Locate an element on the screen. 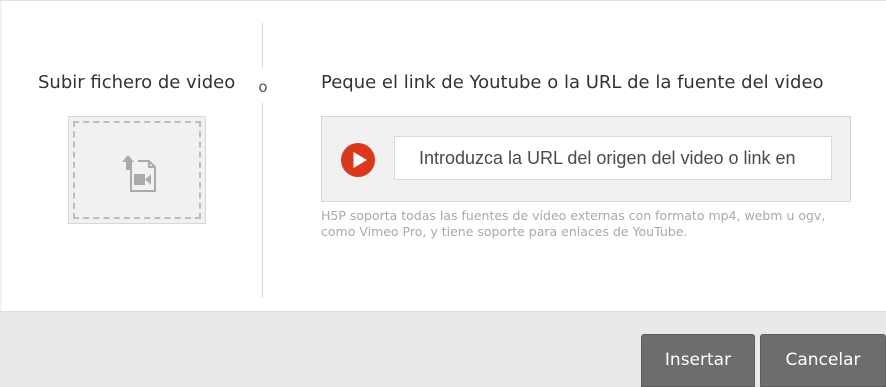 The image size is (886, 387). url-input-panel is located at coordinates (586, 159).